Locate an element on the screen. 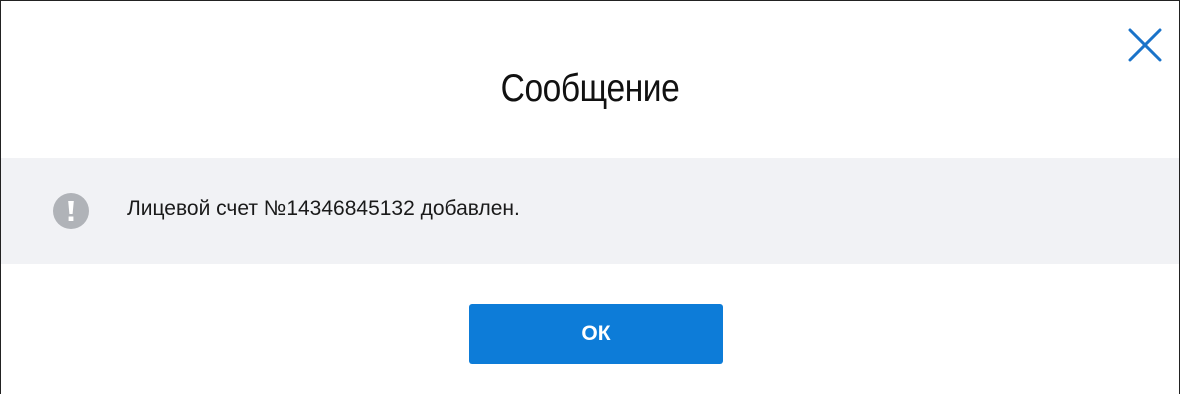 The width and height of the screenshot is (1180, 394). close-icon is located at coordinates (1145, 45).